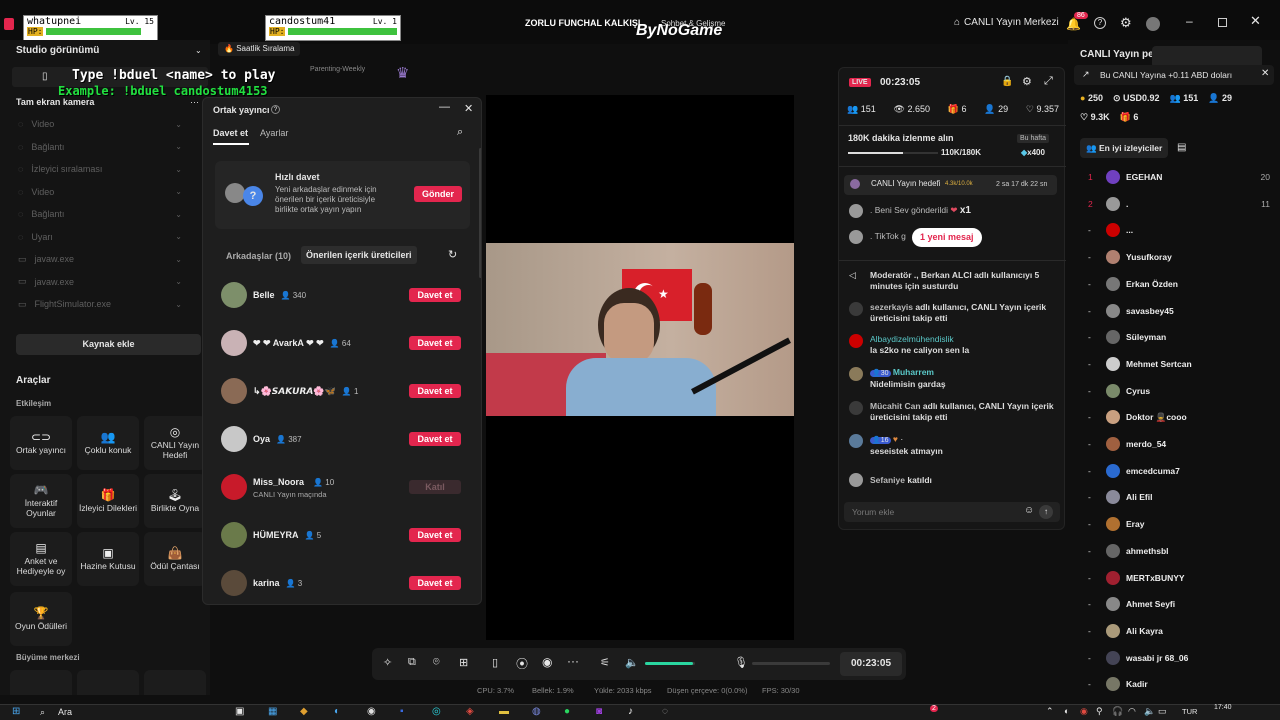 The width and height of the screenshot is (1280, 720). Describe the element at coordinates (1183, 578) in the screenshot. I see `list-item: - MERTxBUNYY` at that location.